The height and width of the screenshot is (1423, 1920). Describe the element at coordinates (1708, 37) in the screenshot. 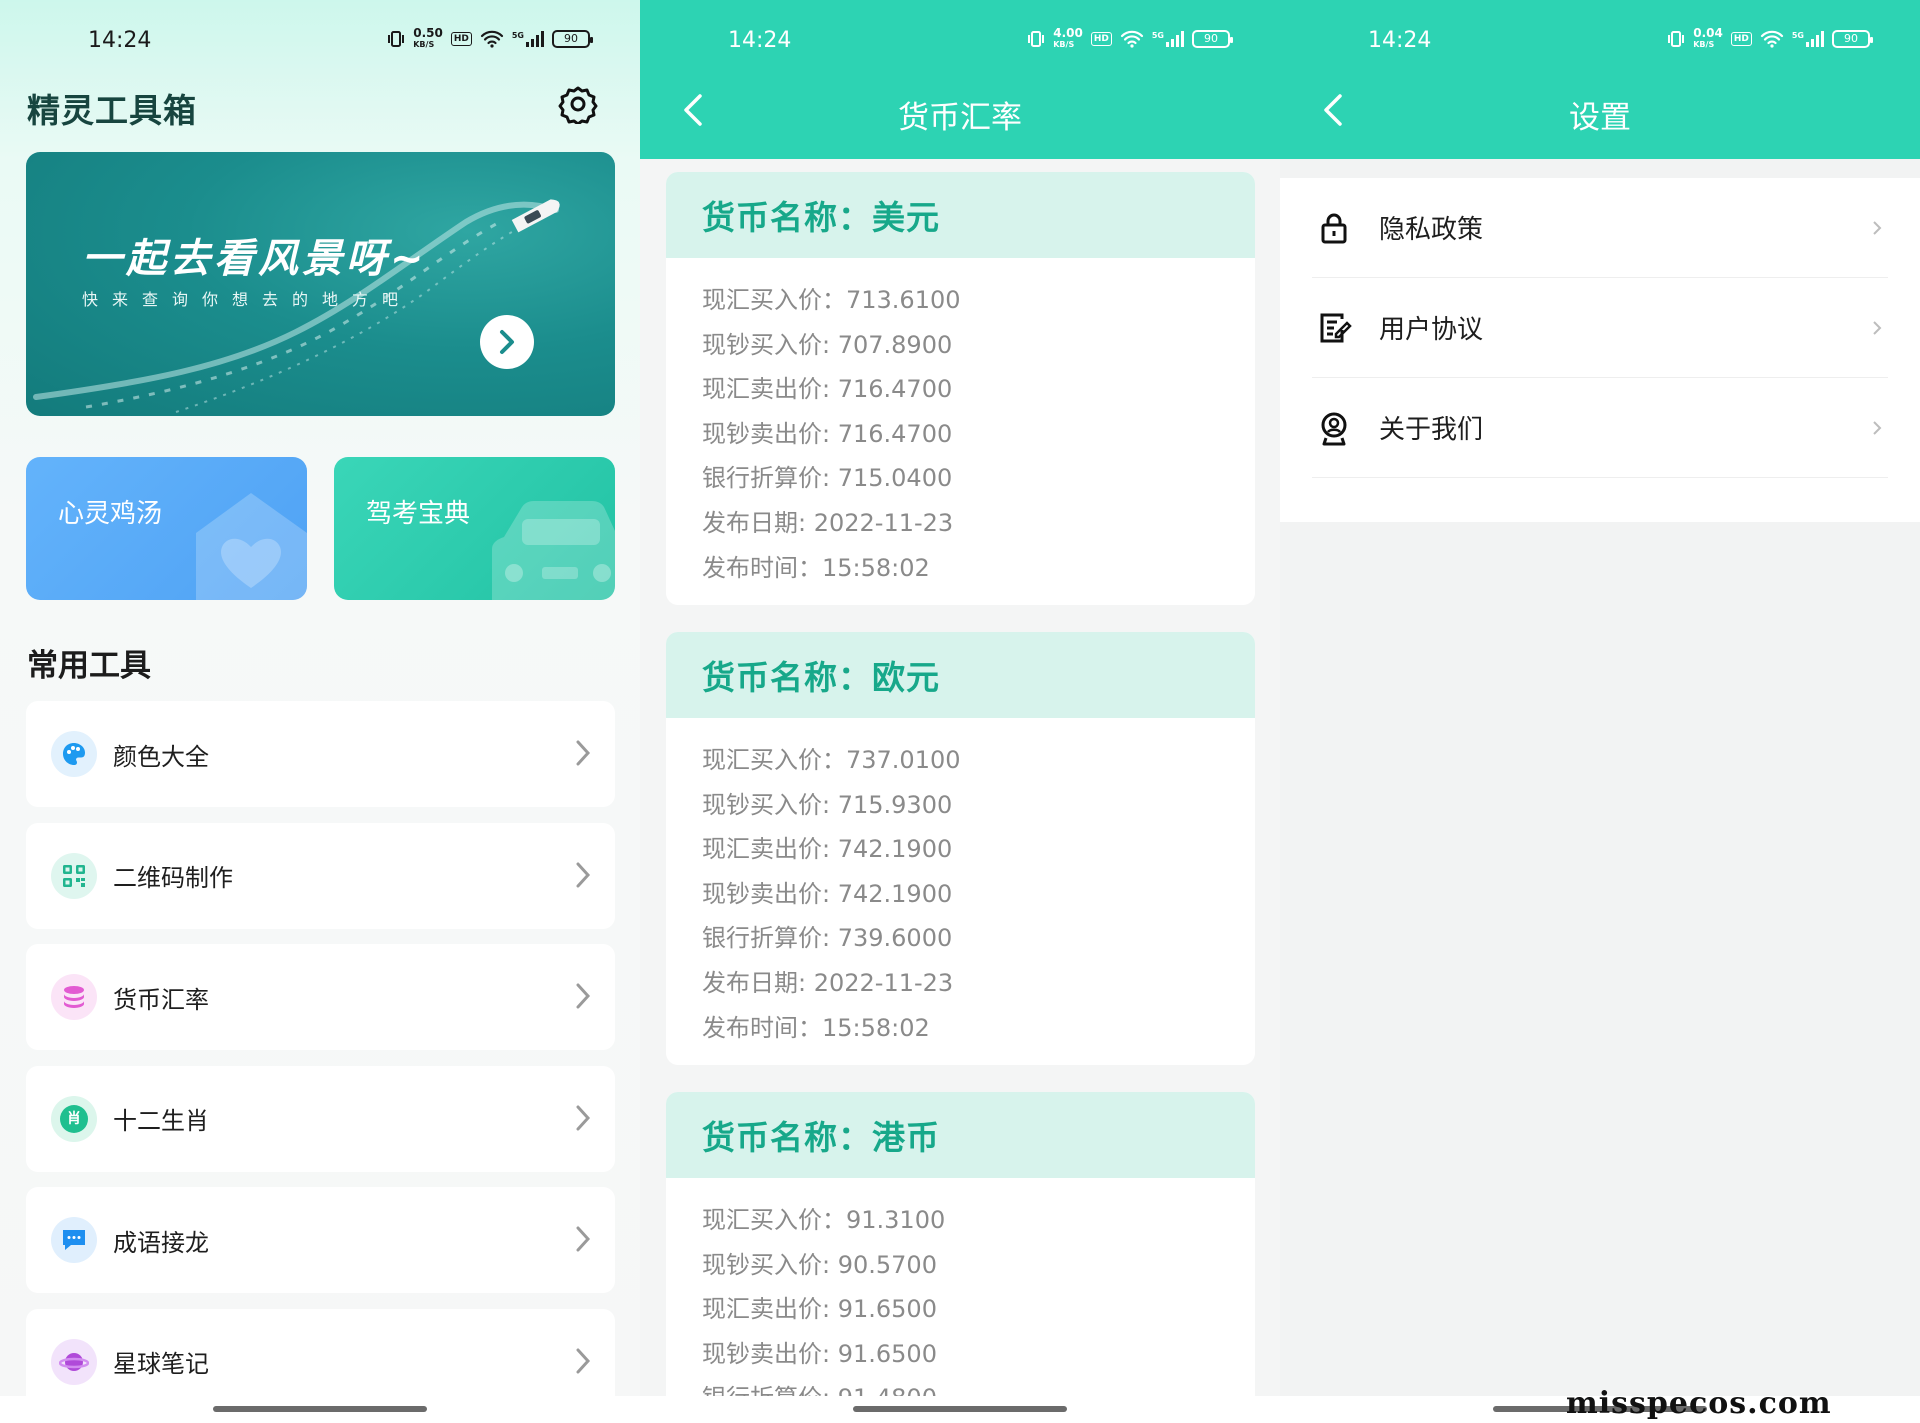

I see `net-speed: 0.04 KB/S` at that location.